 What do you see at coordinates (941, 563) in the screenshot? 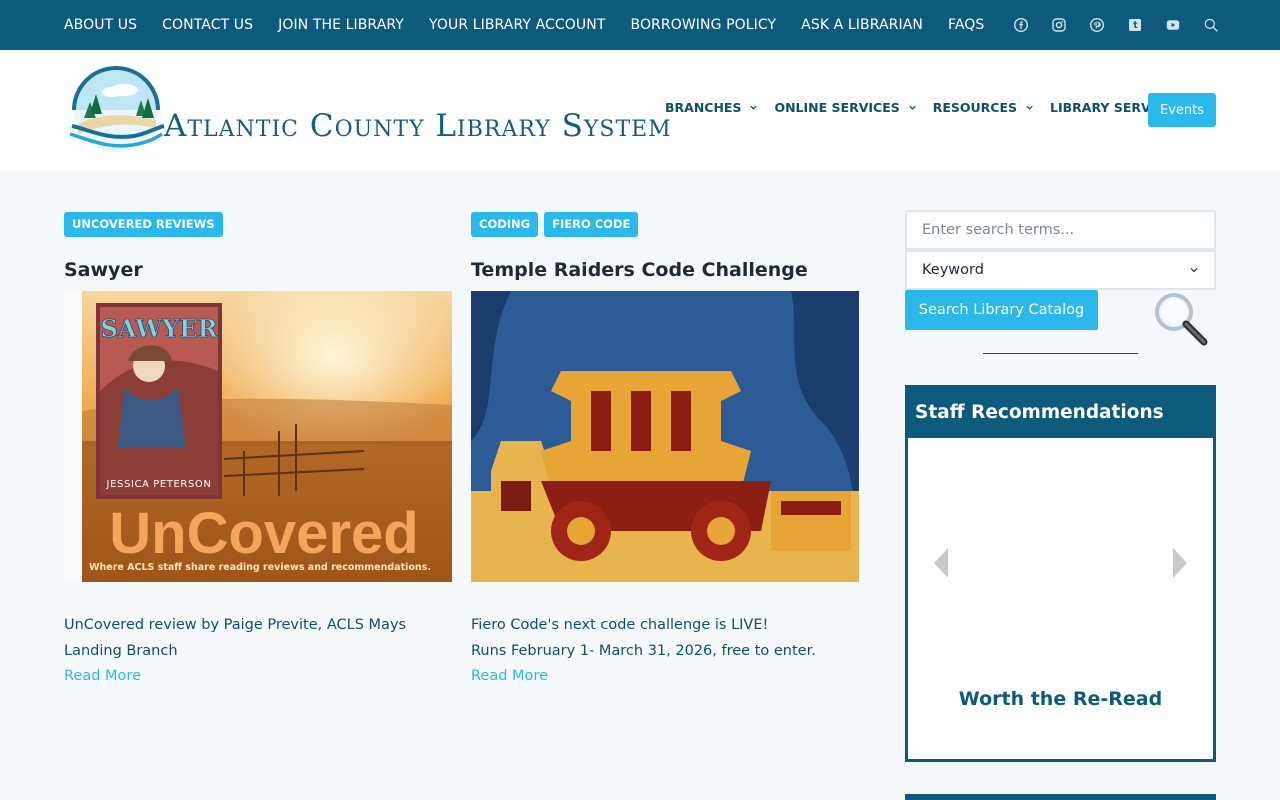
I see `chevron-left-icon` at bounding box center [941, 563].